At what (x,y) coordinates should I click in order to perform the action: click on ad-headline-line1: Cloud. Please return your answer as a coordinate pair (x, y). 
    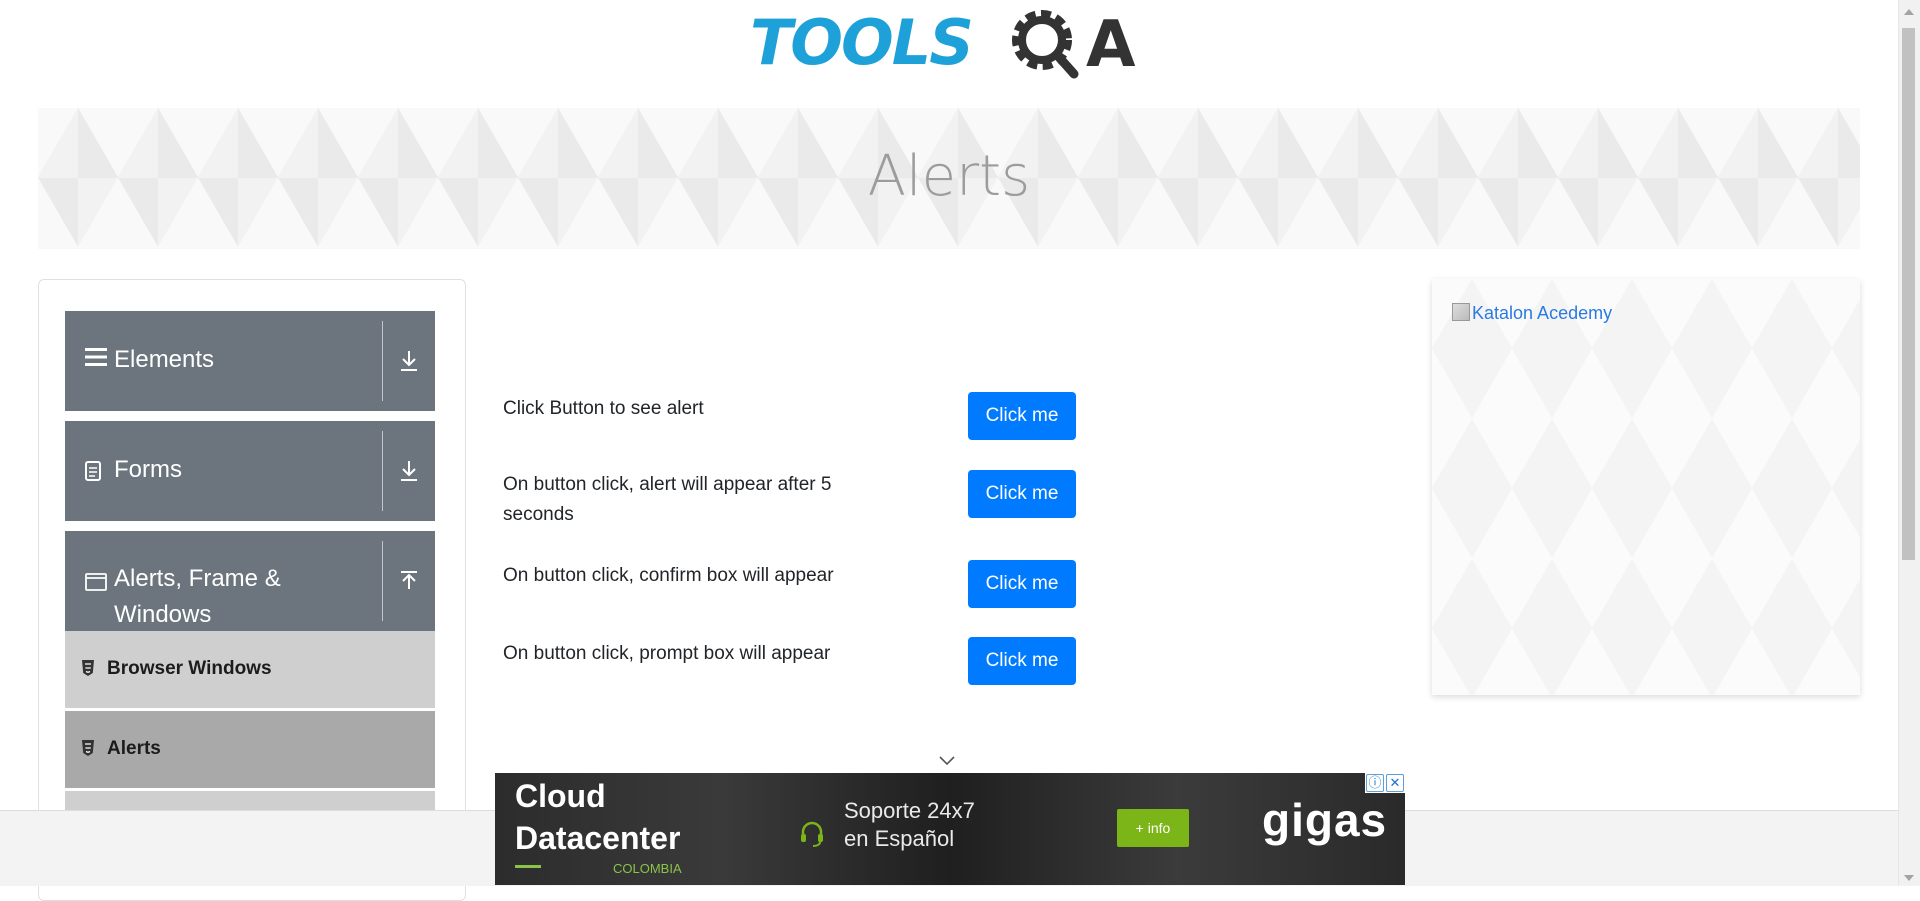
    Looking at the image, I should click on (560, 796).